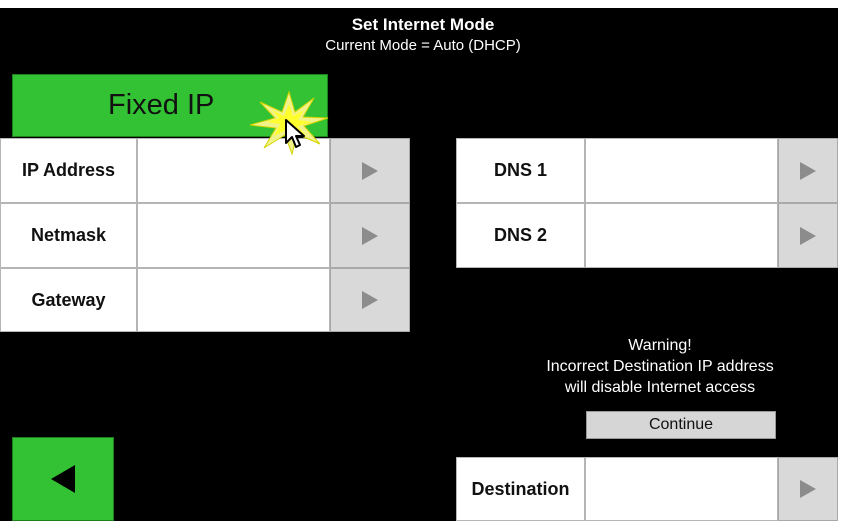  Describe the element at coordinates (295, 133) in the screenshot. I see `mouse-cursor-icon` at that location.